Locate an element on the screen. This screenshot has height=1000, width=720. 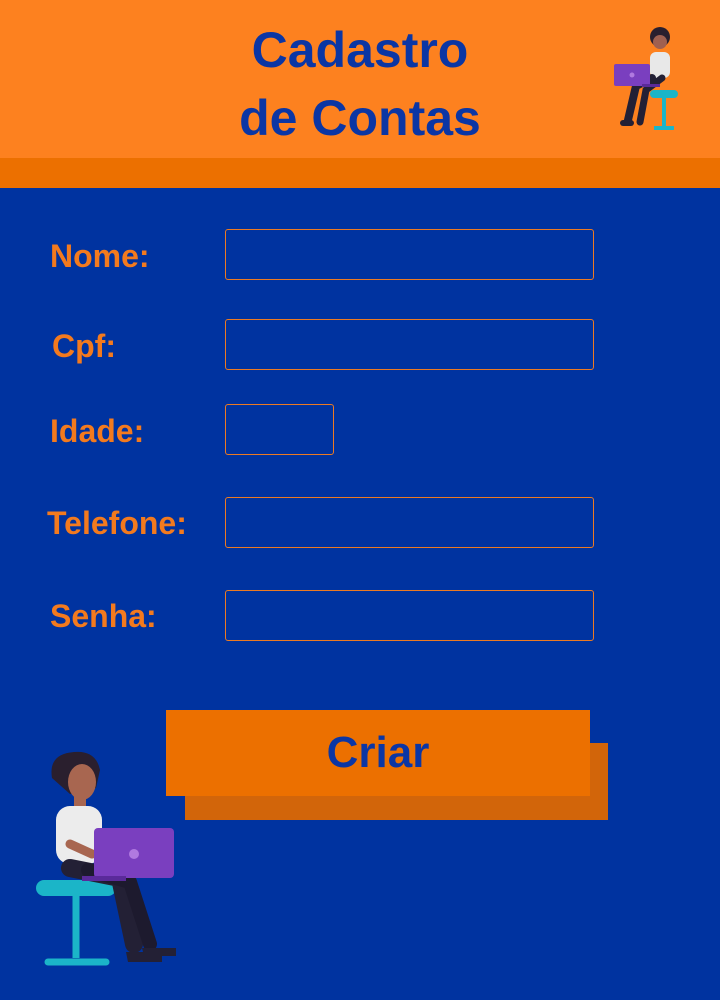
phone-label: Telefone: is located at coordinates (117, 523).